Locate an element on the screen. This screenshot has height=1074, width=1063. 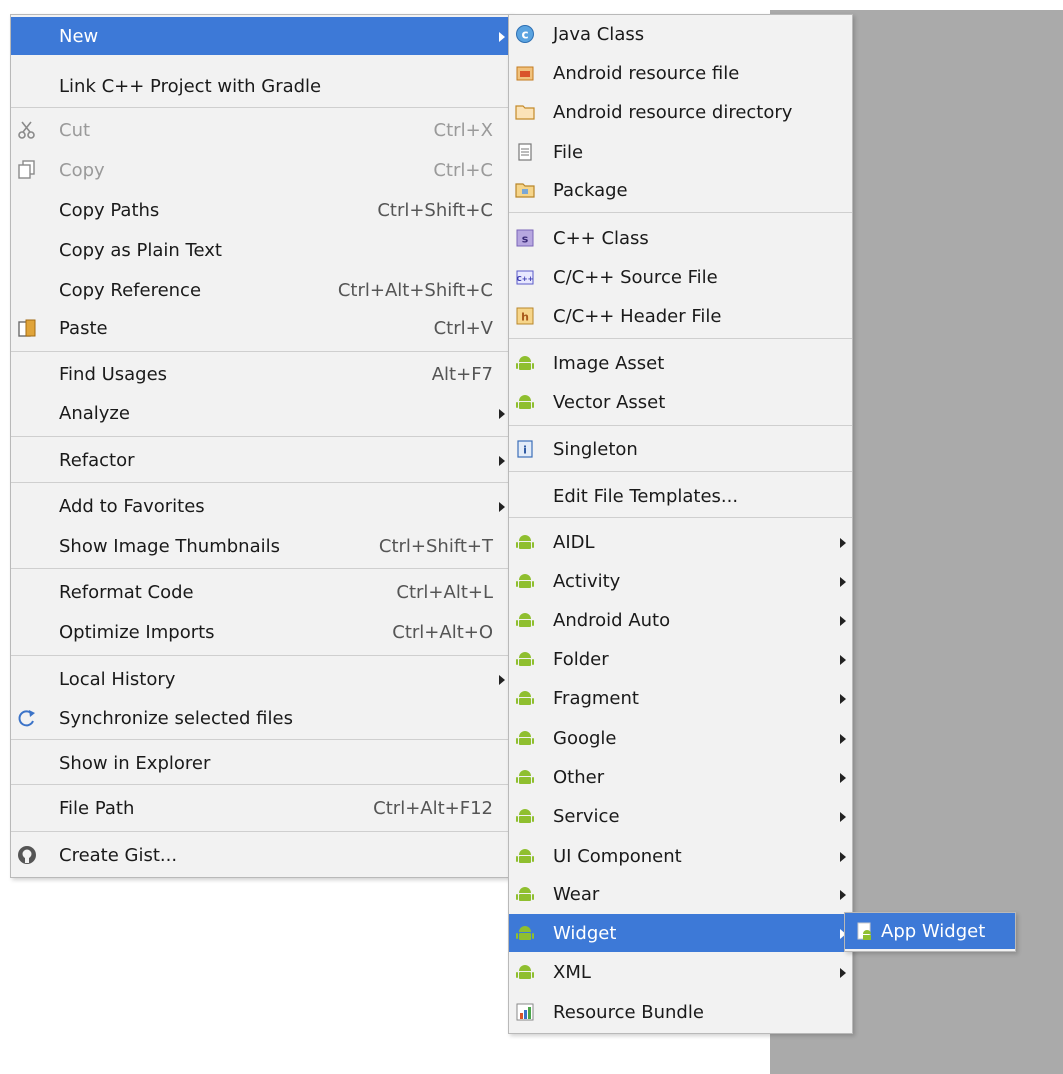
svg-text: i is located at coordinates (525, 450).